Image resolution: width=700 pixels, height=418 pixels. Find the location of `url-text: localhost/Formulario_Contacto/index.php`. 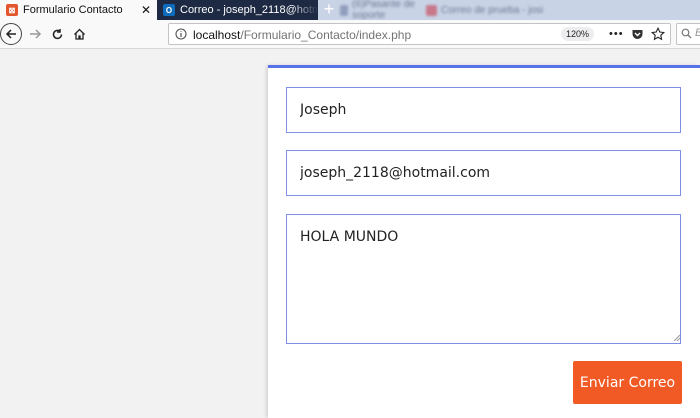

url-text: localhost/Formulario_Contacto/index.php is located at coordinates (302, 35).